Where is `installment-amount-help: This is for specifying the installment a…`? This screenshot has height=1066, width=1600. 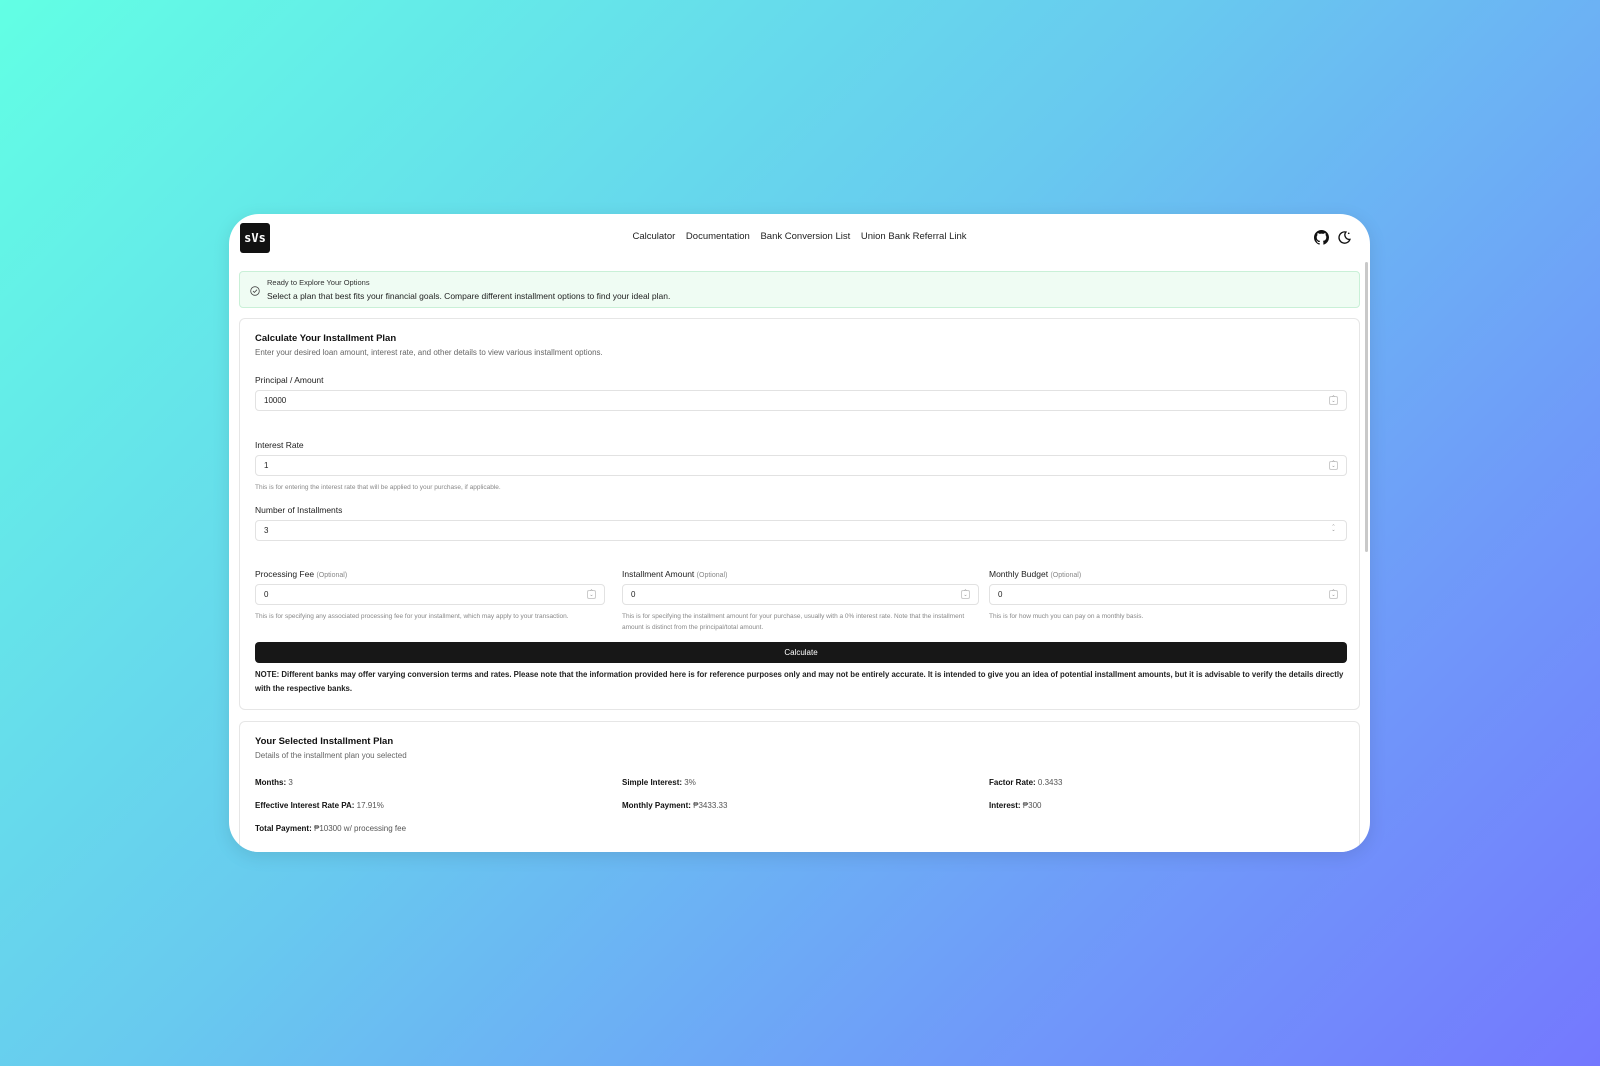 installment-amount-help: This is for specifying the installment a… is located at coordinates (793, 622).